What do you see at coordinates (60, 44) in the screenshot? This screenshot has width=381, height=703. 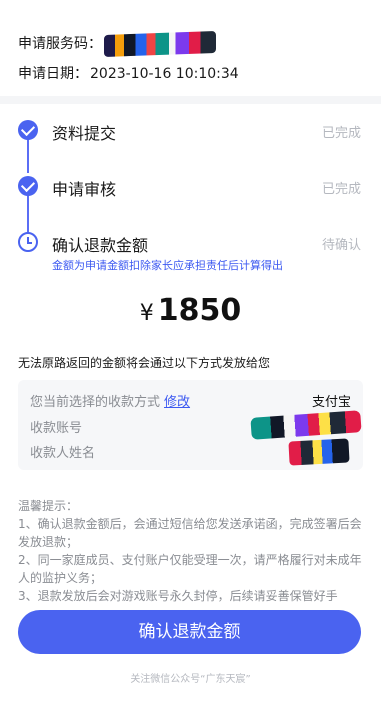 I see `service-code-label: 申请服务码：` at bounding box center [60, 44].